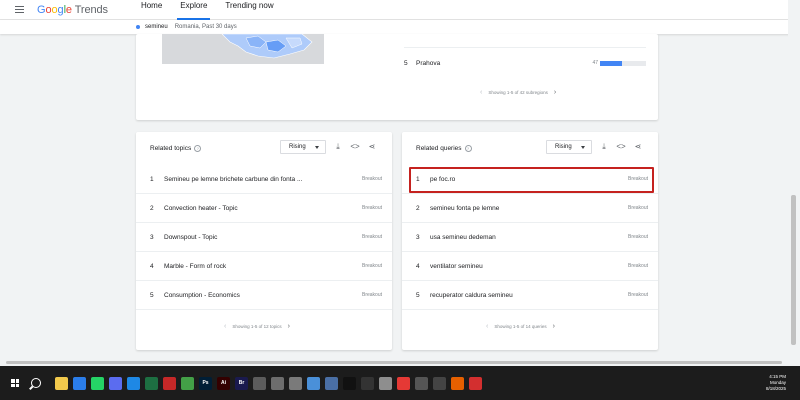  I want to click on region-map, so click(243, 49).